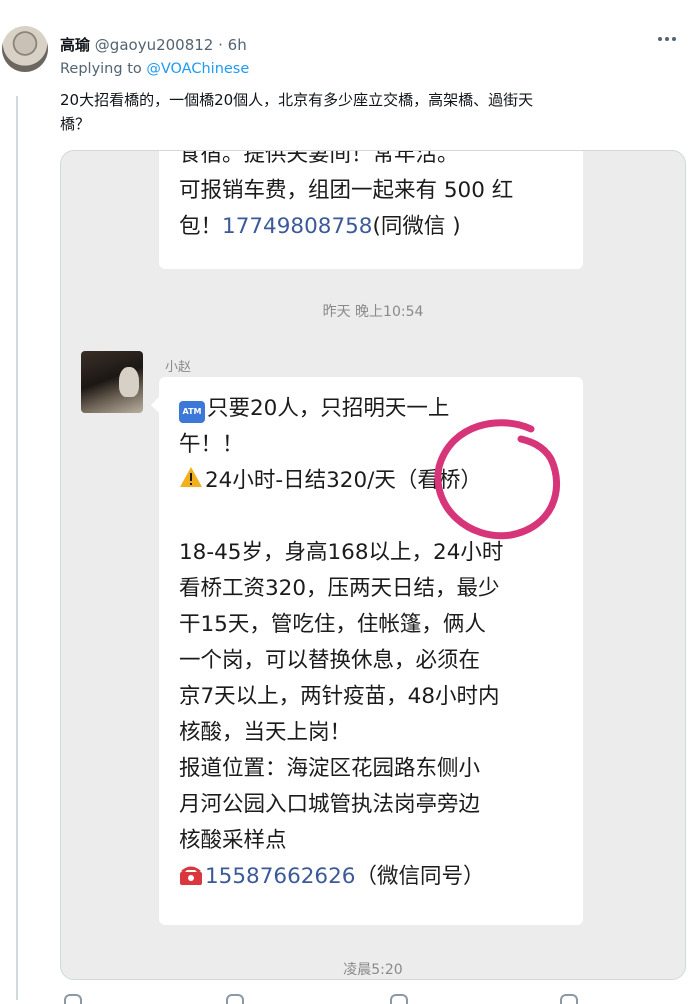 This screenshot has width=694, height=1004. I want to click on chat-sender-name: 小赵, so click(178, 367).